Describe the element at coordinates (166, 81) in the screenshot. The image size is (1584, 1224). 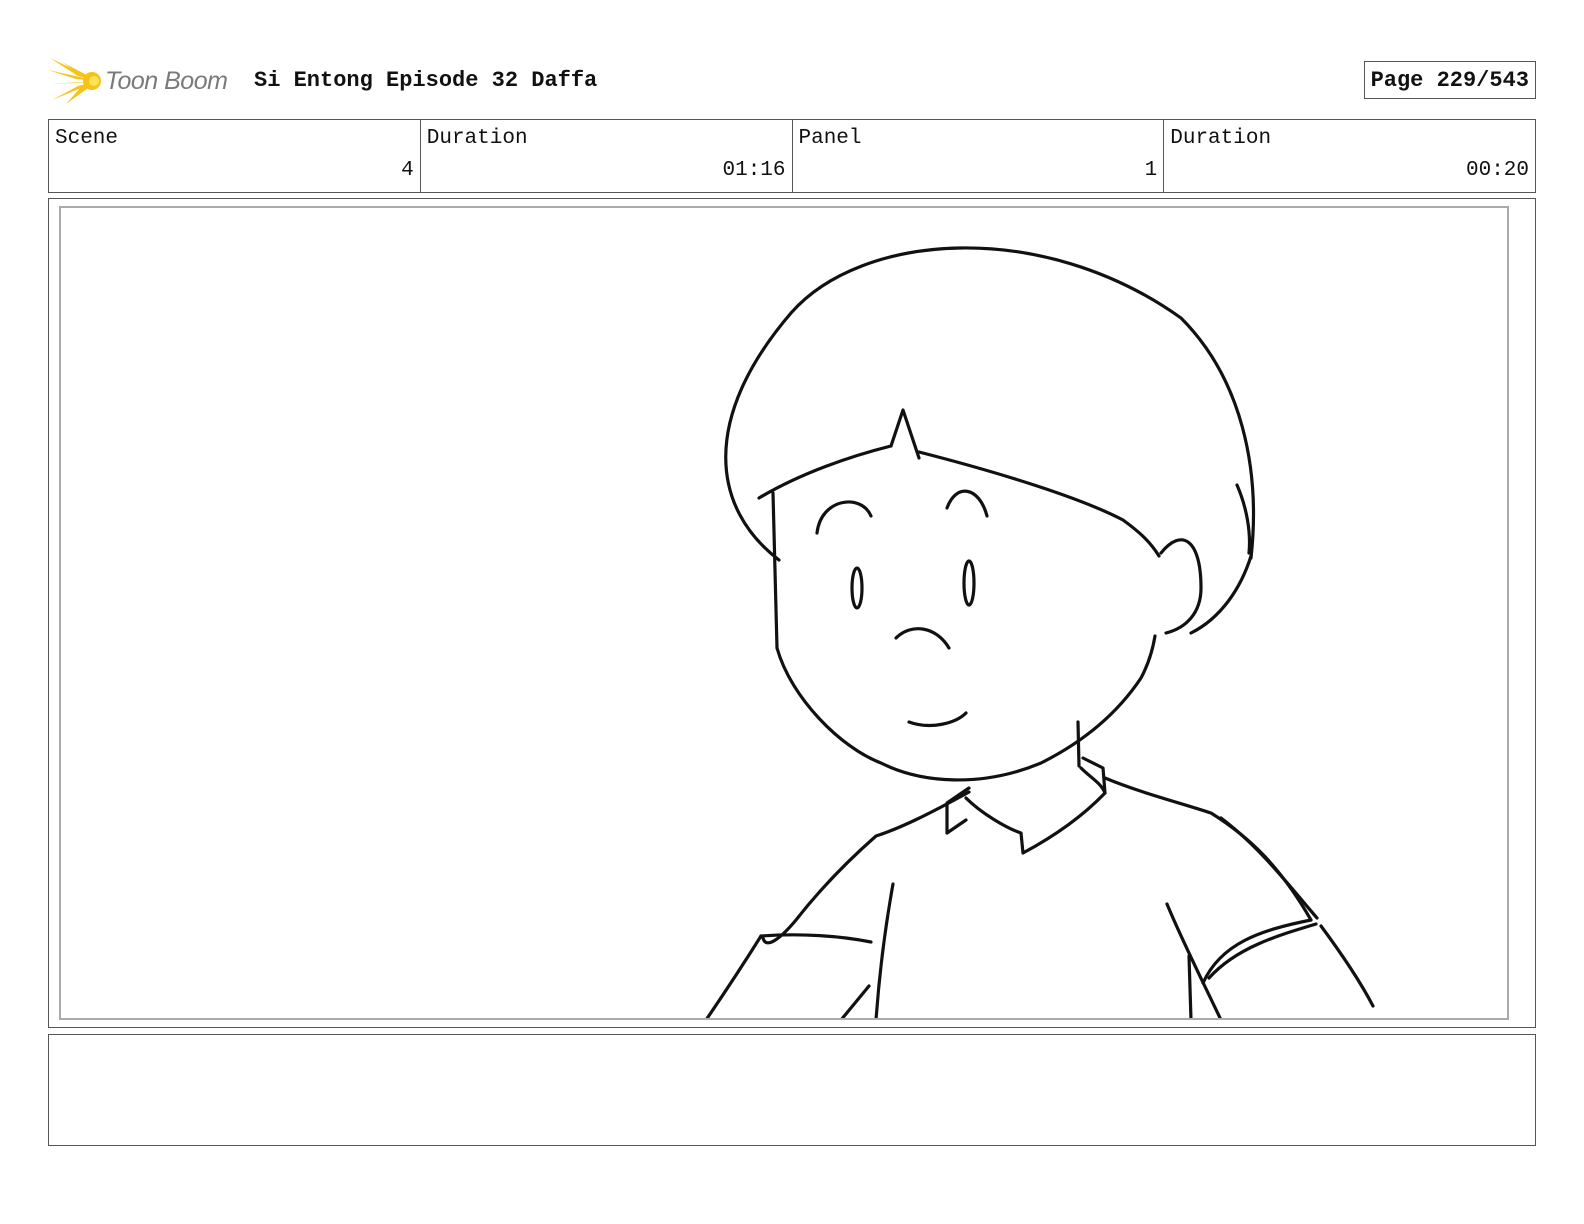
I see `logo-wordmark: Toon Boom` at that location.